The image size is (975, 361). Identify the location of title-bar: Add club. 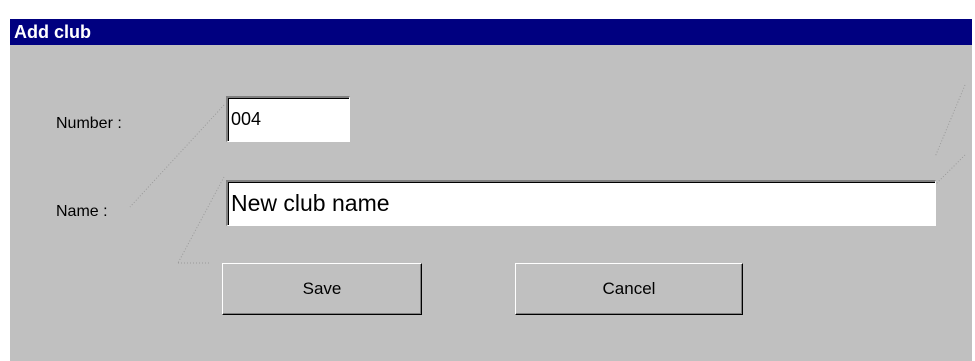
(491, 32).